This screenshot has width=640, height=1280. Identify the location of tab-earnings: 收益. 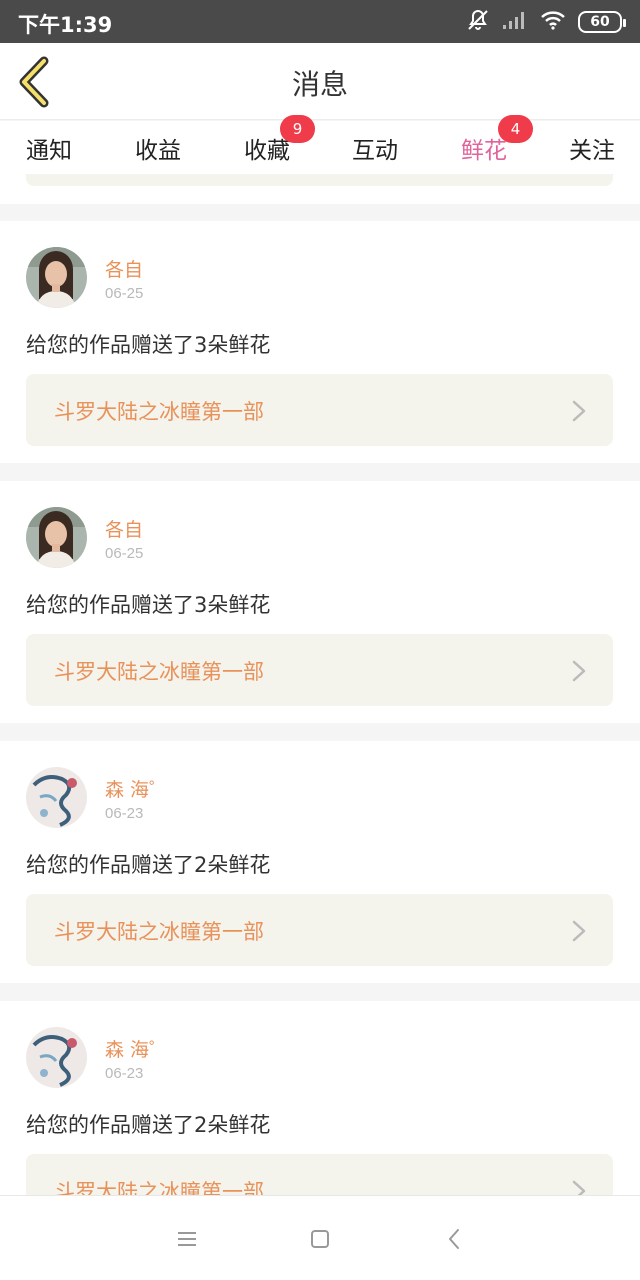
(158, 148).